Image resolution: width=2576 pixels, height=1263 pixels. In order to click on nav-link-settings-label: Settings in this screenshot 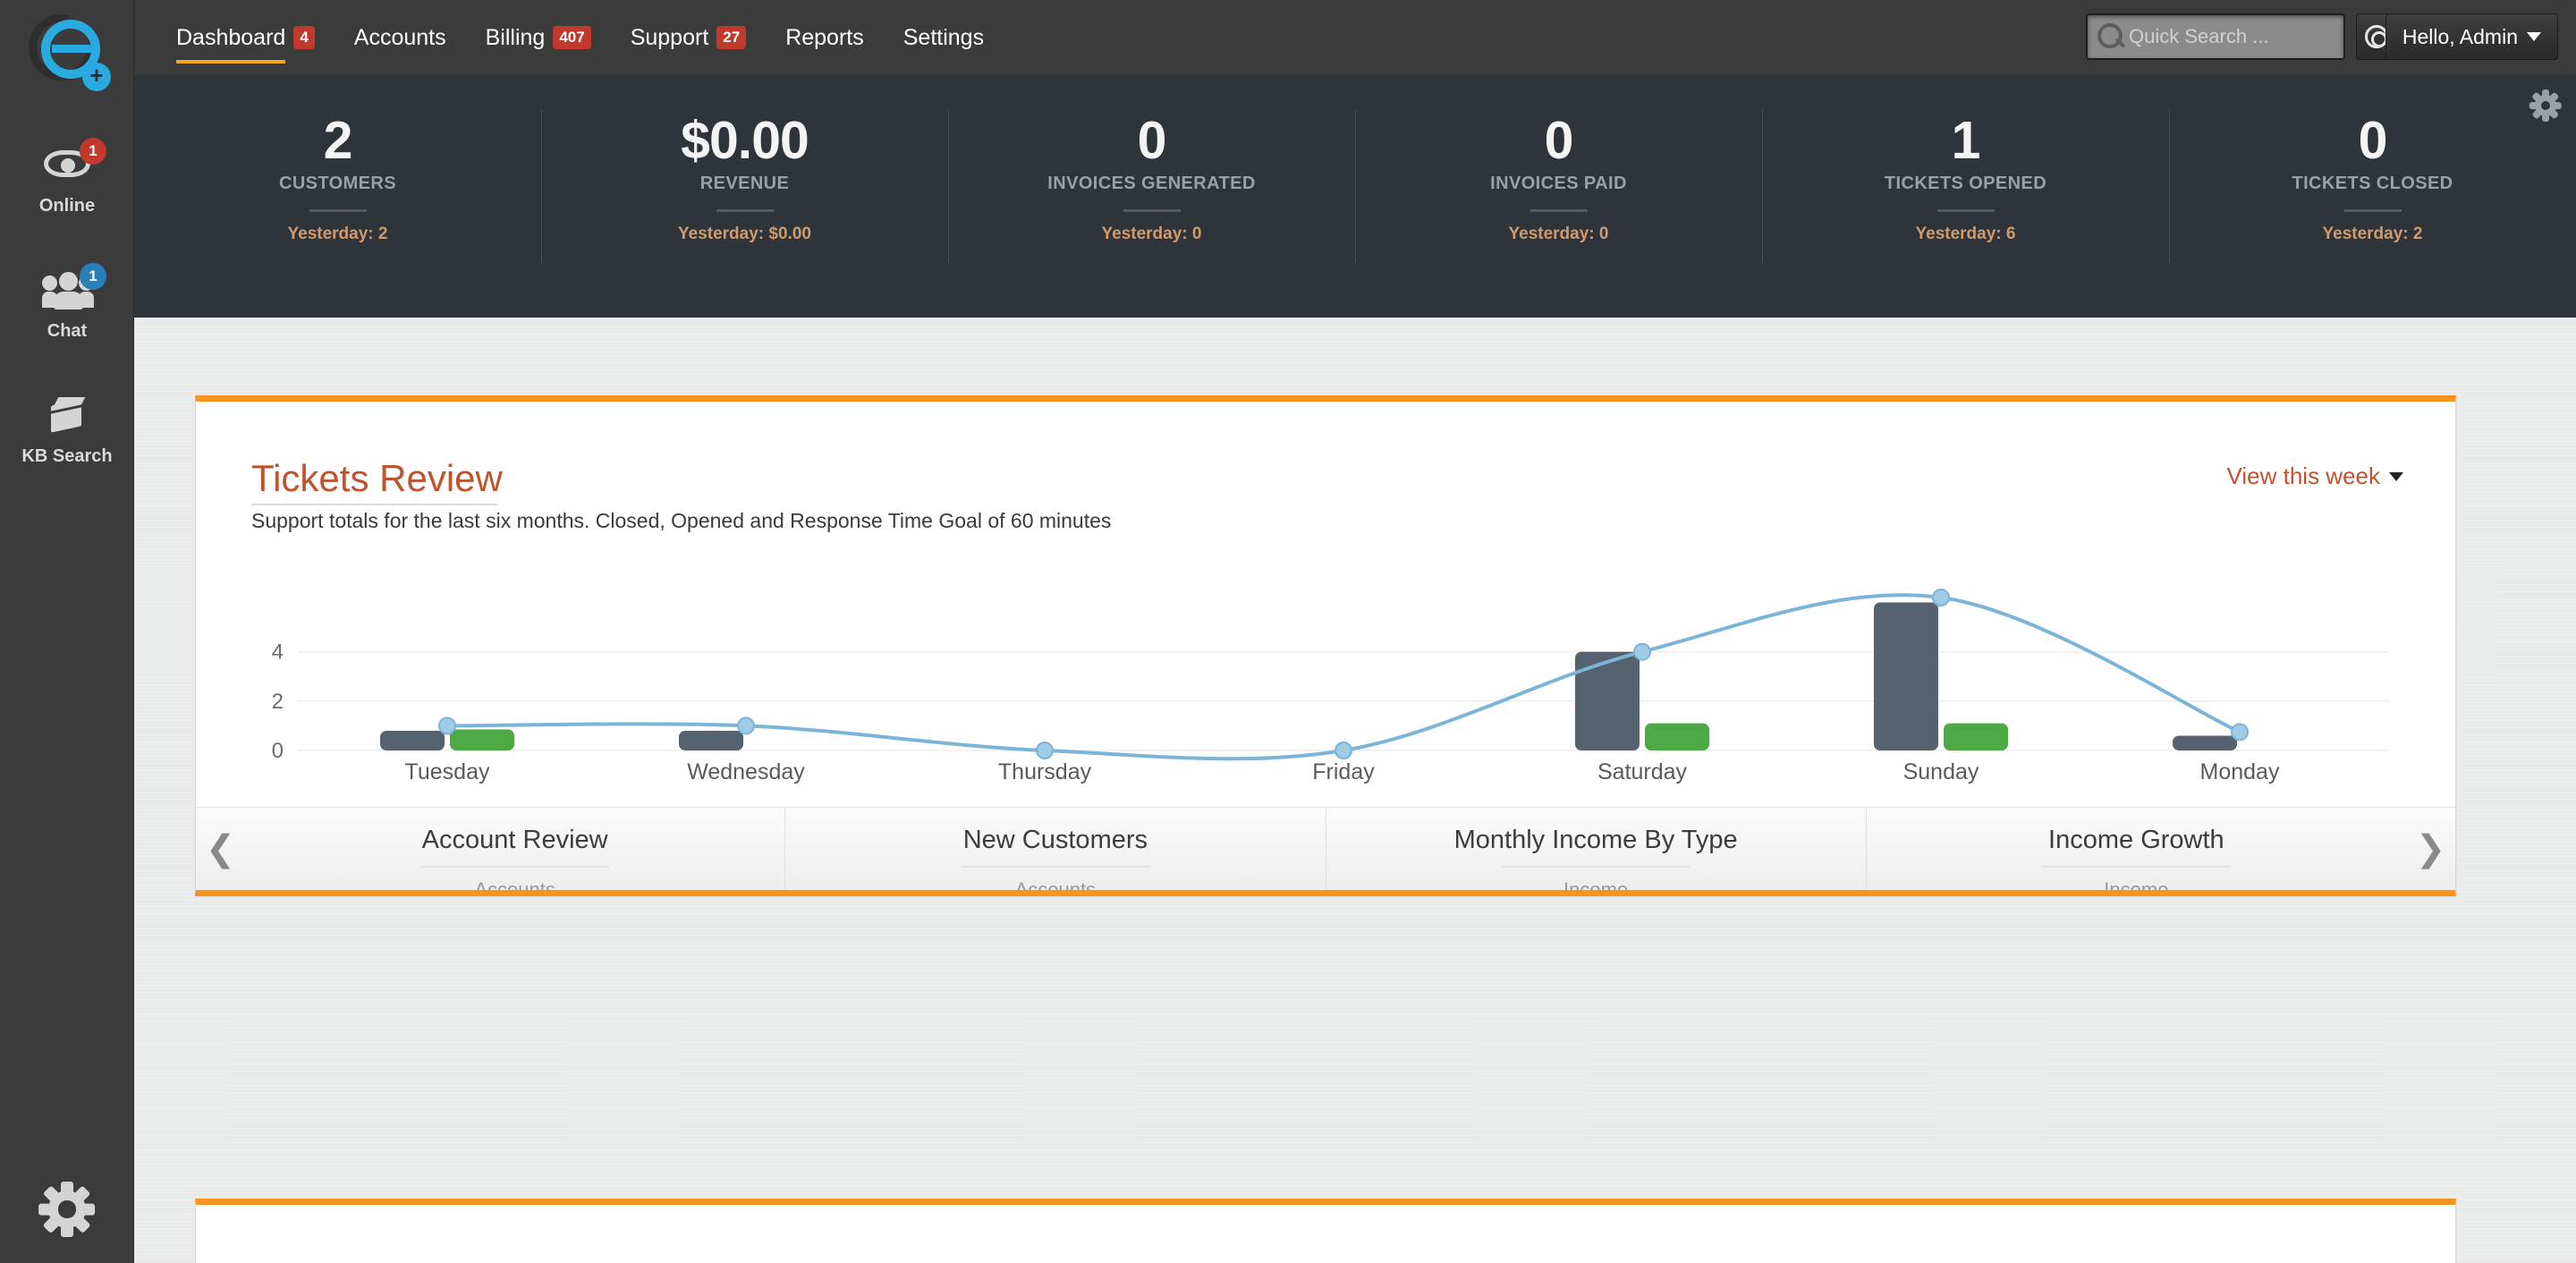, I will do `click(943, 37)`.